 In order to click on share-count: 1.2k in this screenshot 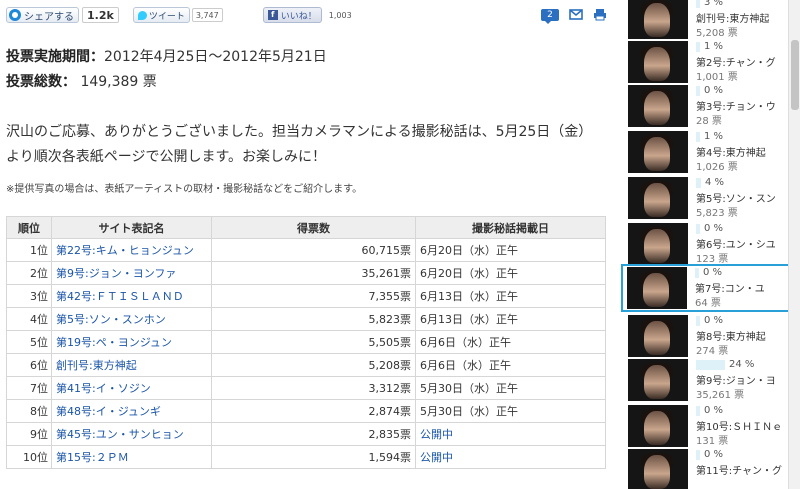, I will do `click(100, 15)`.